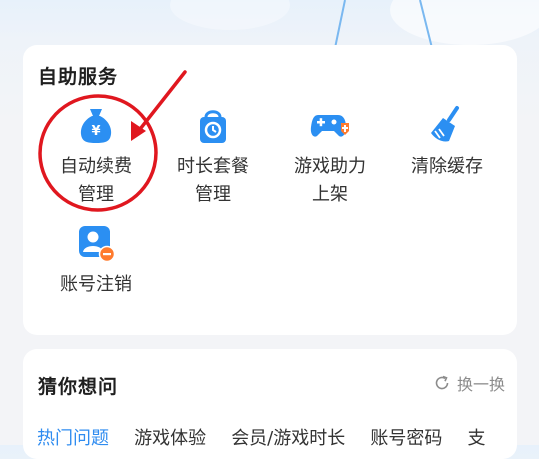  I want to click on game-boost-button: 游戏助力 上架, so click(330, 157).